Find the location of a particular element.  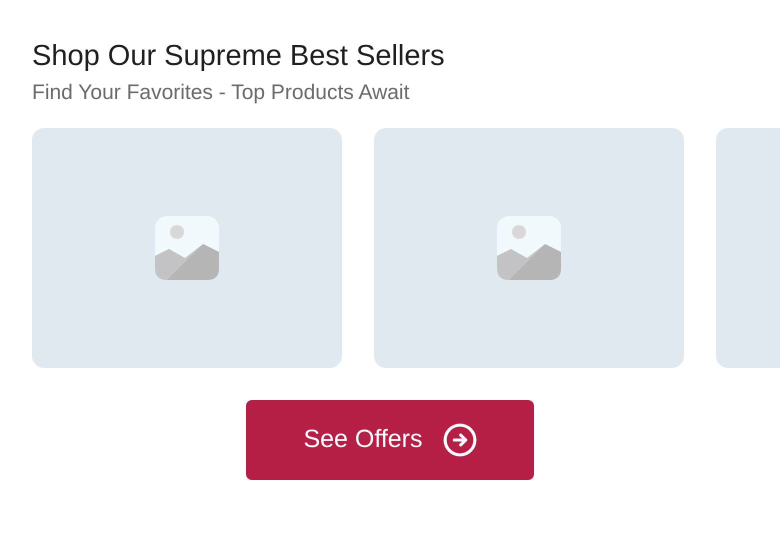

section-title: Shop Our Supreme Best Sellers is located at coordinates (239, 56).